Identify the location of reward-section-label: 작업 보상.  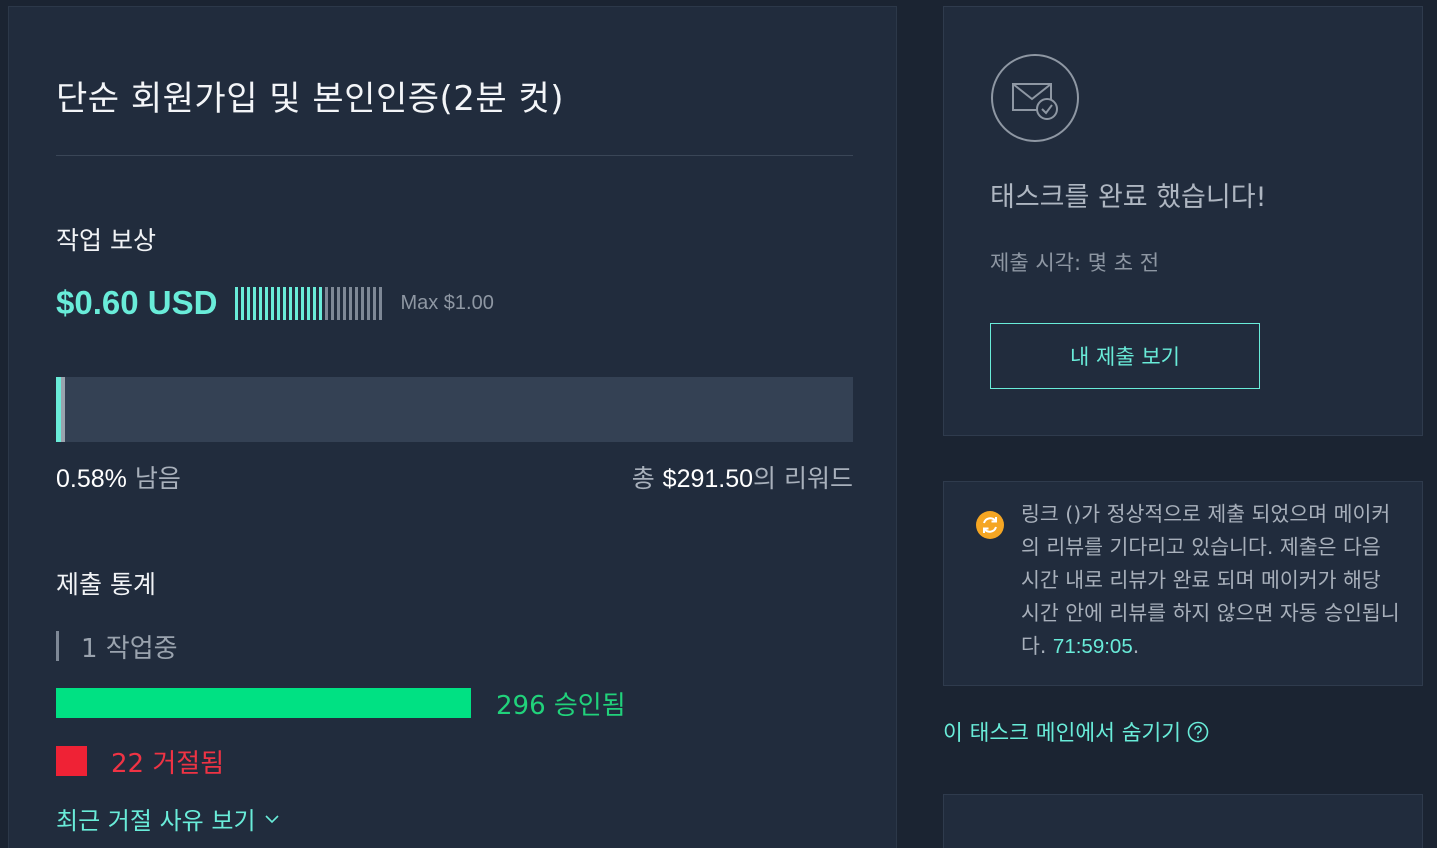
(106, 240).